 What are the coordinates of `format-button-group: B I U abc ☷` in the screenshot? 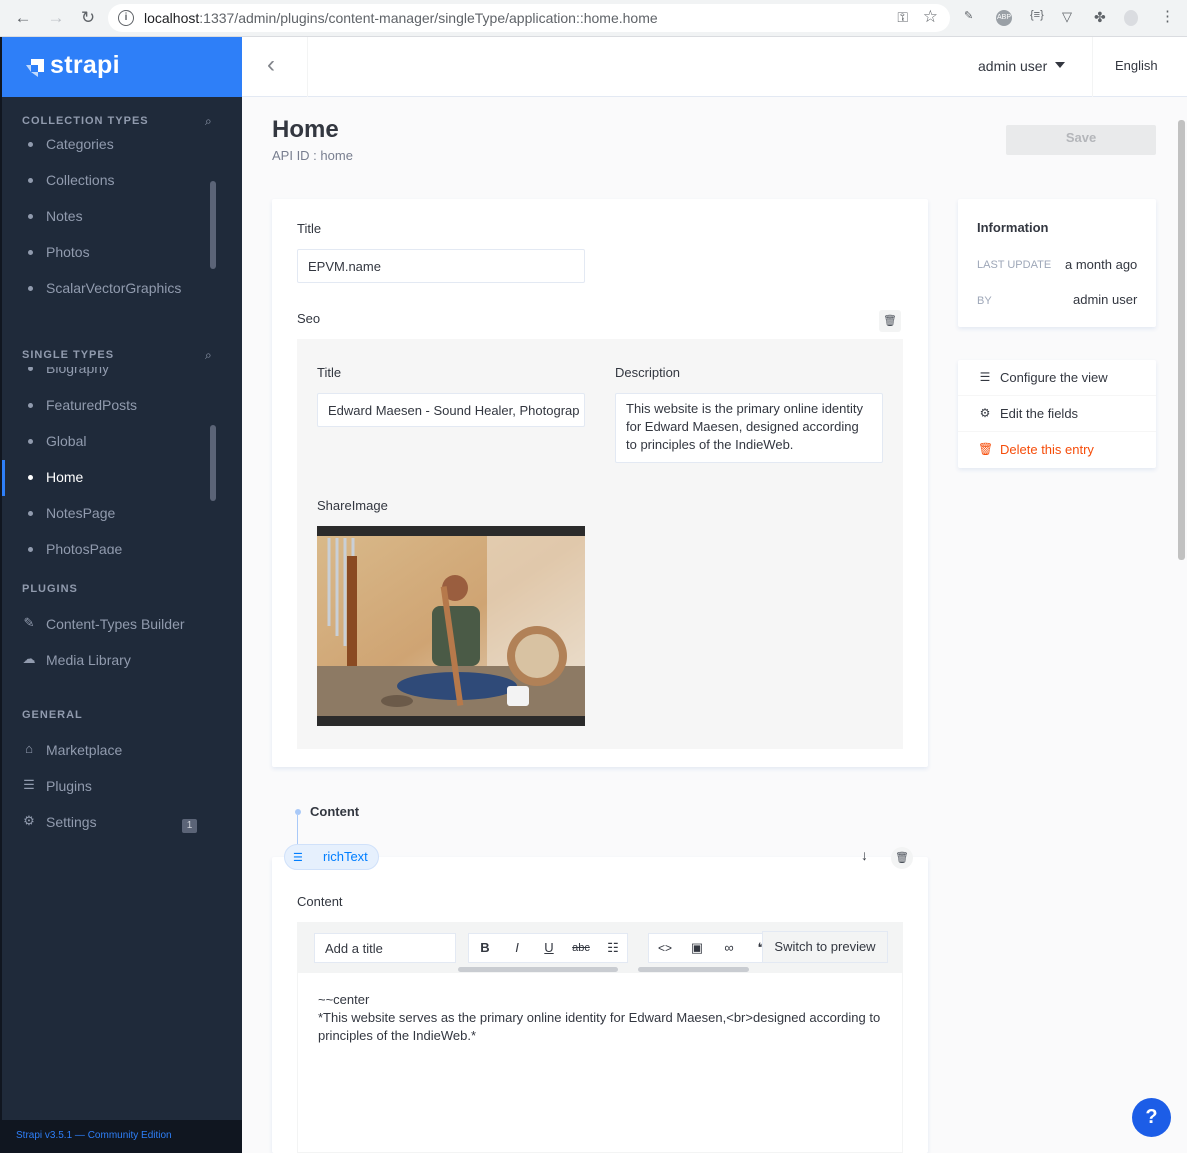 It's located at (548, 948).